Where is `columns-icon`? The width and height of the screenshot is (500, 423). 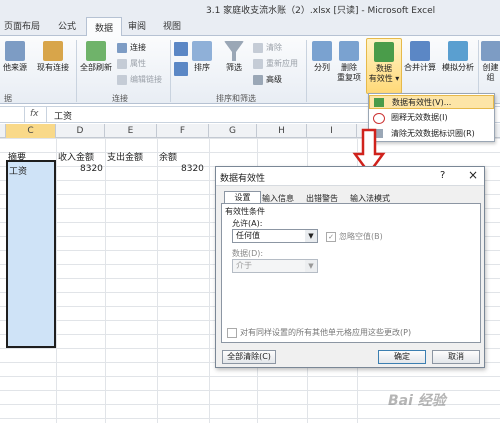 columns-icon is located at coordinates (322, 51).